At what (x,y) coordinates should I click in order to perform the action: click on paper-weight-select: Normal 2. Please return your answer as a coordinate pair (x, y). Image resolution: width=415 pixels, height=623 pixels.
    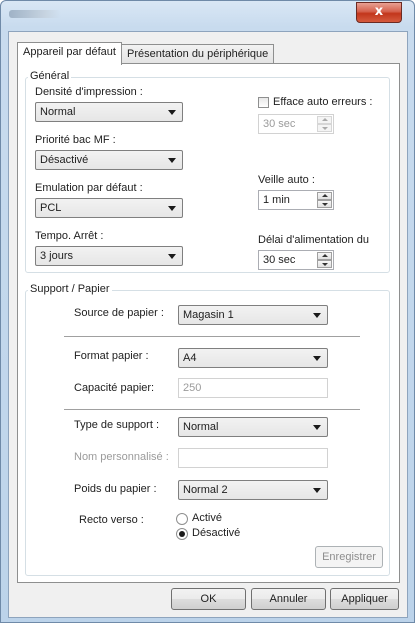
    Looking at the image, I should click on (253, 490).